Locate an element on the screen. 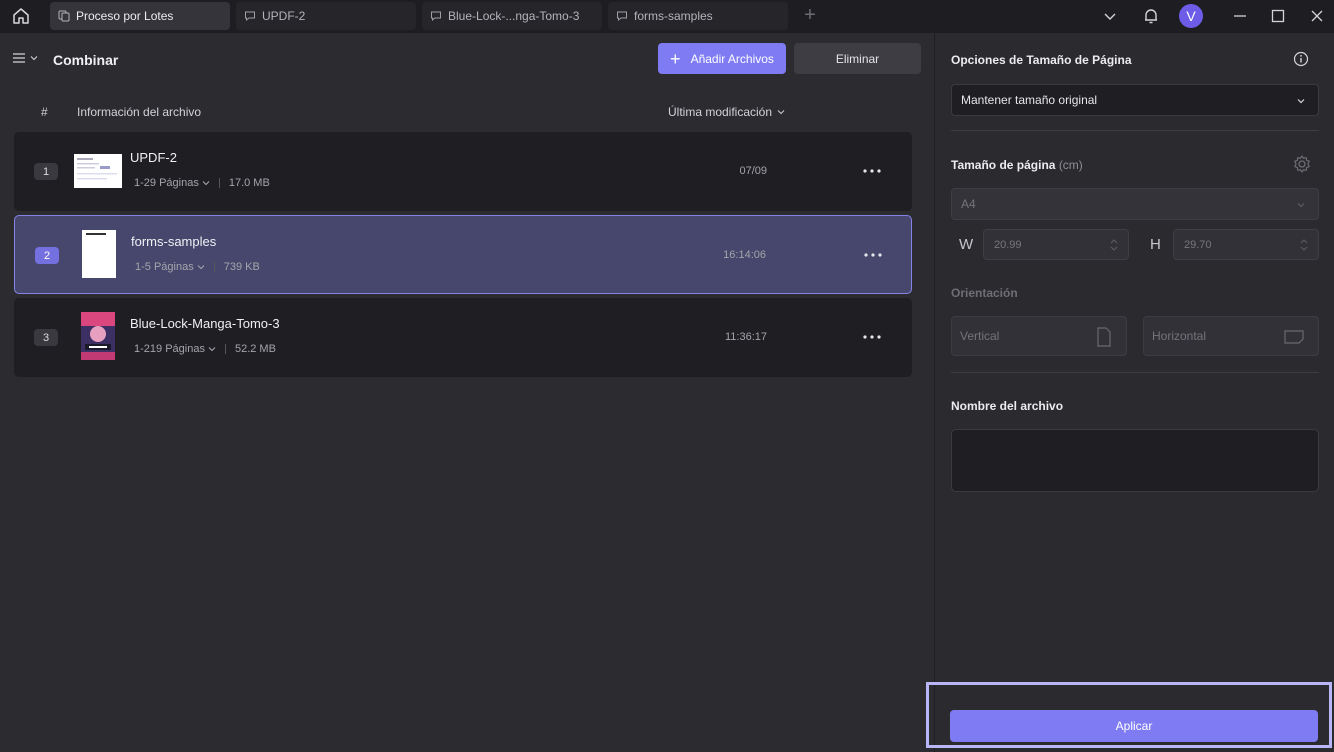 The height and width of the screenshot is (752, 1334). orientation-horizontal-option: Horizontal is located at coordinates (1231, 336).